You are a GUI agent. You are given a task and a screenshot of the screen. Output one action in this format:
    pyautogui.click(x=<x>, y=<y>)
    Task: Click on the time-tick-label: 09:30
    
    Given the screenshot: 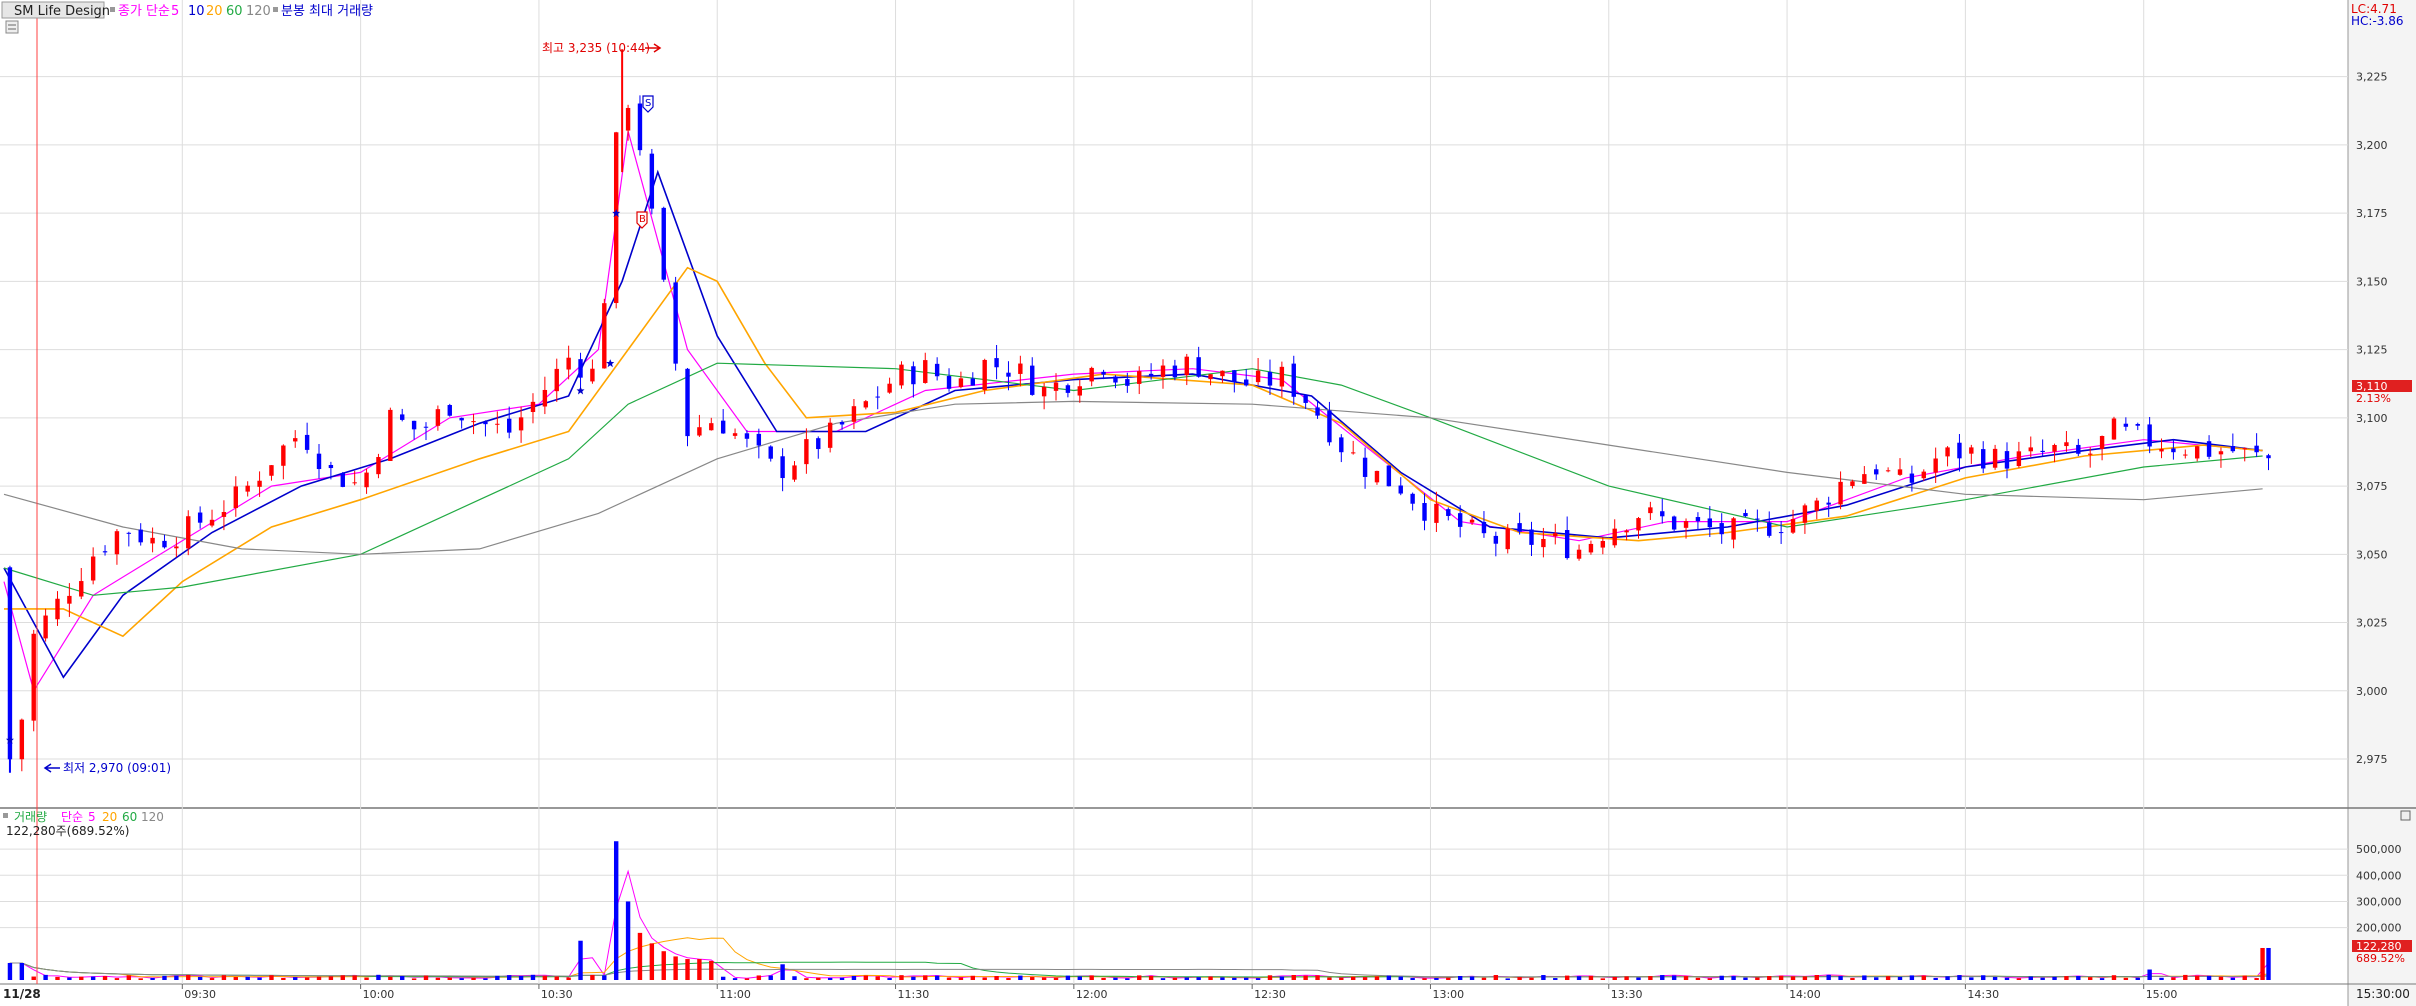 What is the action you would take?
    pyautogui.click(x=200, y=994)
    